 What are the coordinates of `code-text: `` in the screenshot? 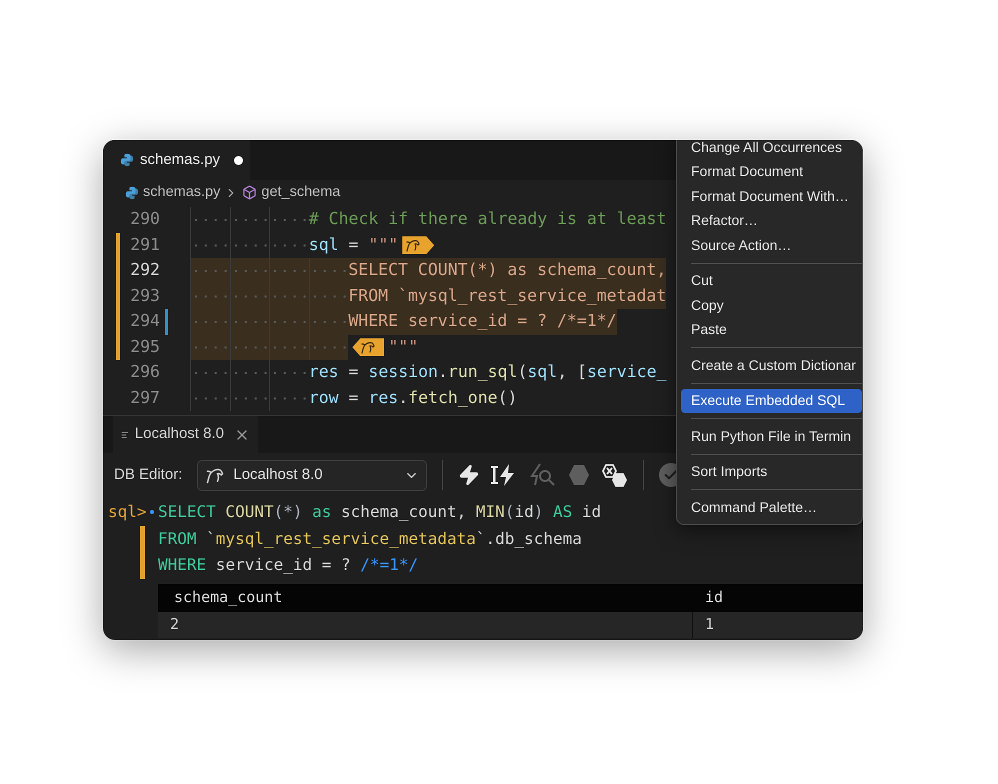 It's located at (210, 539).